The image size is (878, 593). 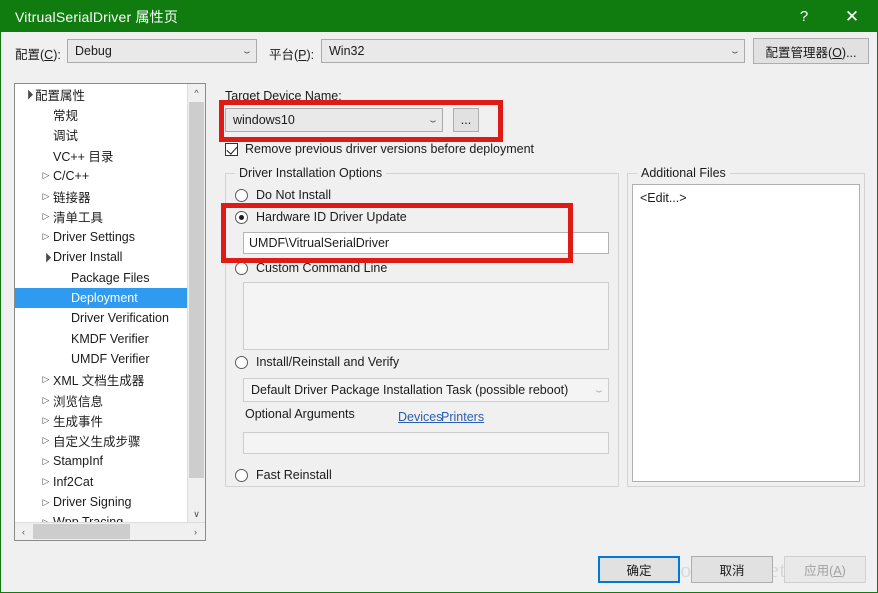 What do you see at coordinates (196, 514) in the screenshot?
I see `scroll-down-icon: ∨` at bounding box center [196, 514].